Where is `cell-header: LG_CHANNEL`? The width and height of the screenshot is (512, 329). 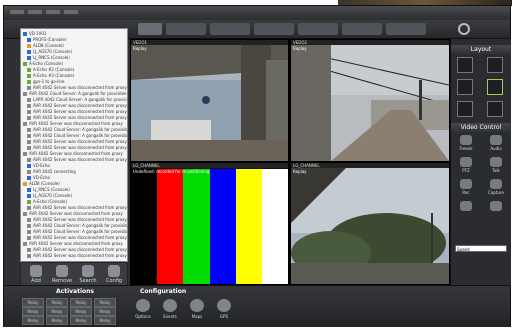 cell-header: LG_CHANNEL is located at coordinates (370, 165).